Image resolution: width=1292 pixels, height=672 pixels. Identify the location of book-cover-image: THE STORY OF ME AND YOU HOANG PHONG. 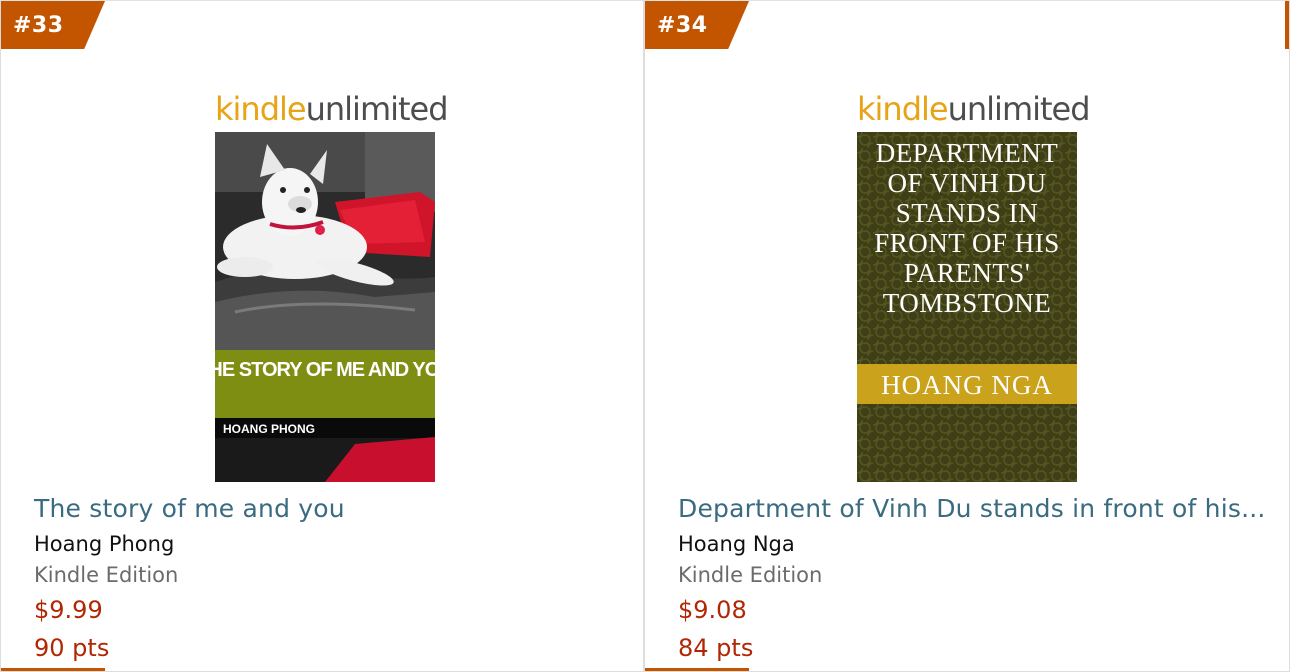
(325, 307).